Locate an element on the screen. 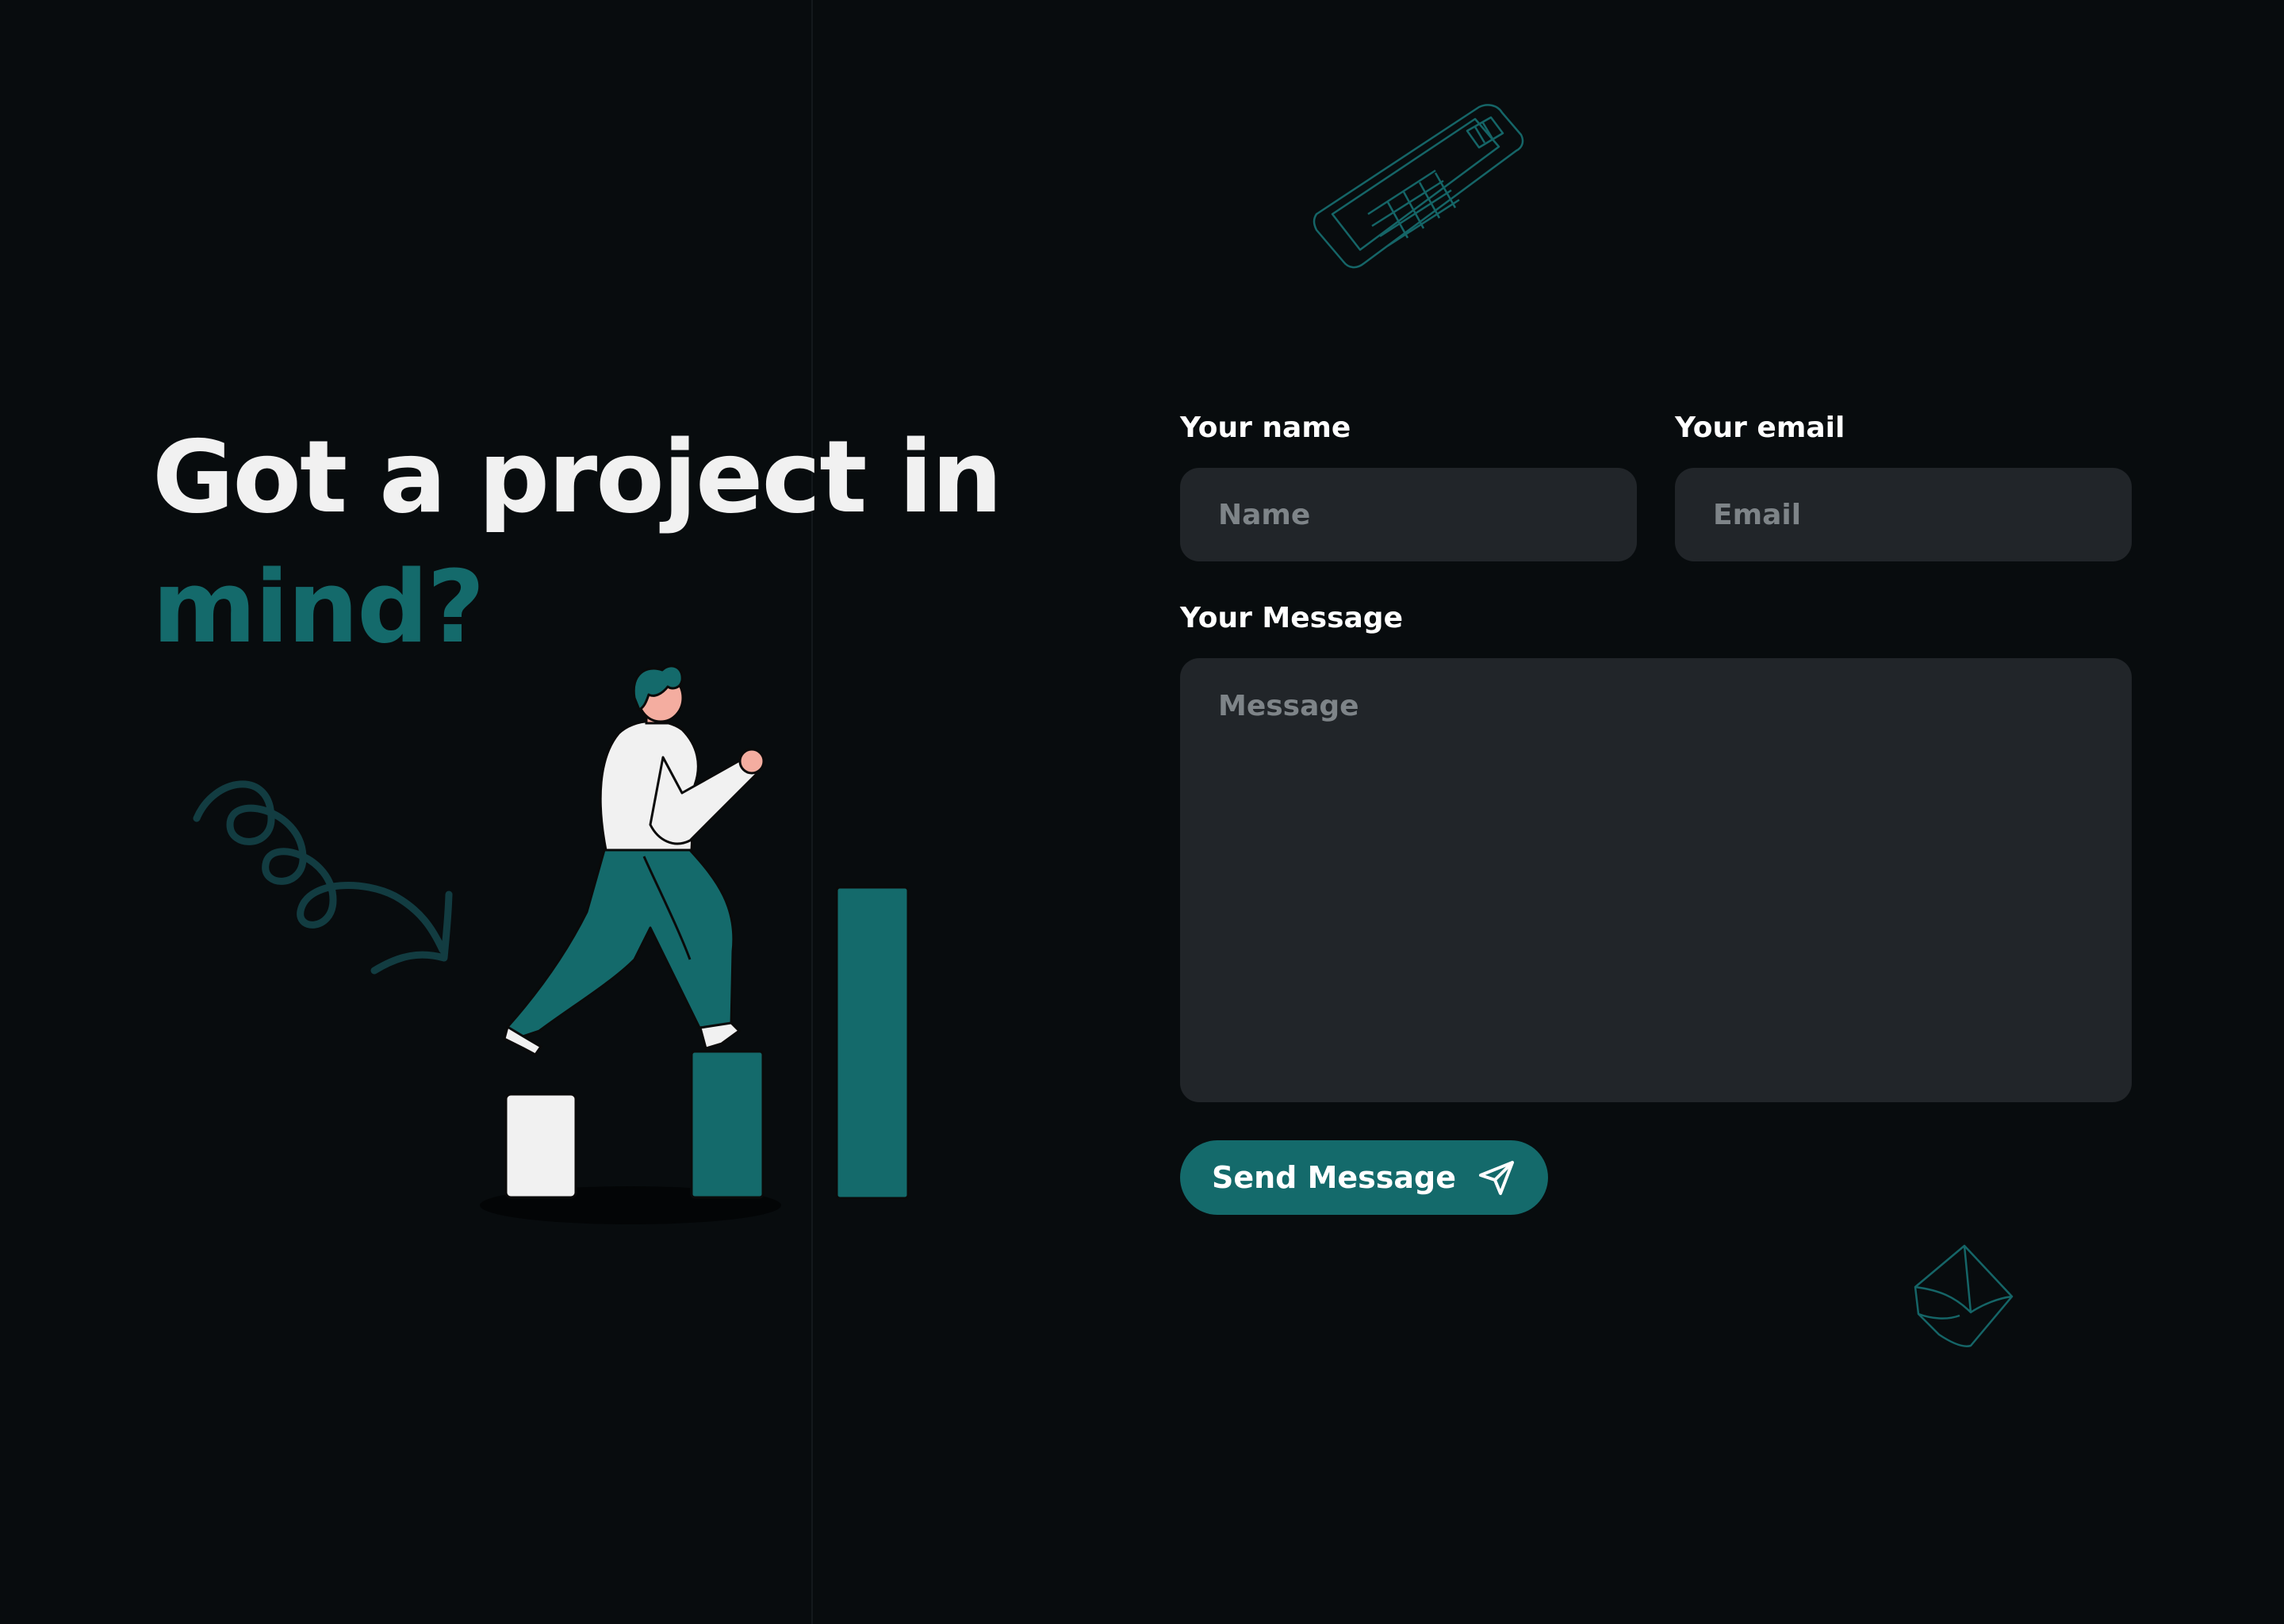 This screenshot has height=1624, width=2284. send-message-button: Send Message is located at coordinates (1364, 1177).